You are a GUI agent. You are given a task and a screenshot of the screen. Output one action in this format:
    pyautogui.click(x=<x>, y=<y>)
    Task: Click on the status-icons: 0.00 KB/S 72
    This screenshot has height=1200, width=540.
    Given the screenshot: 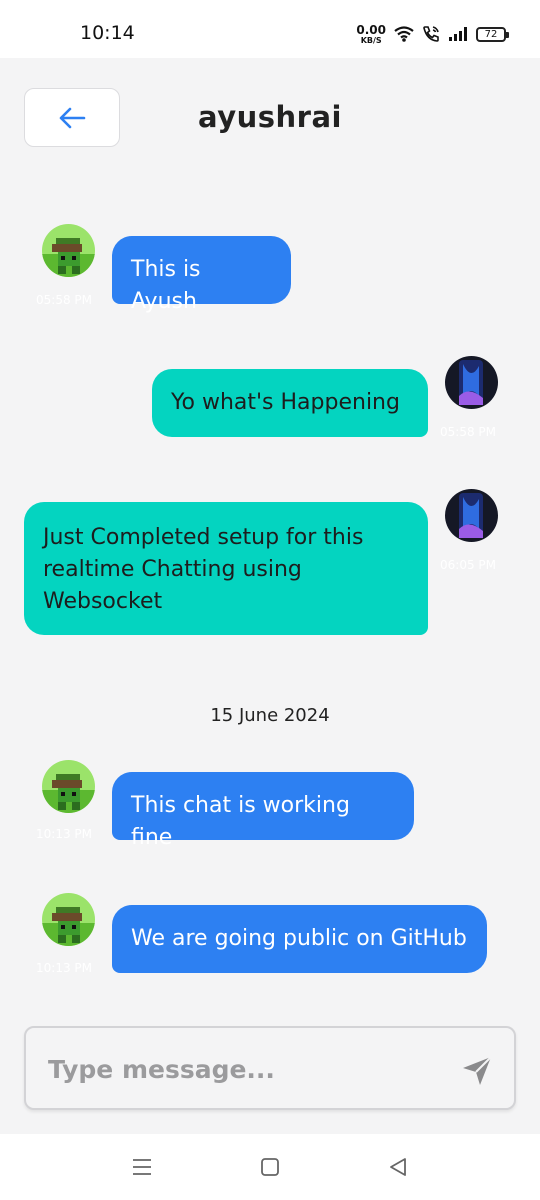 What is the action you would take?
    pyautogui.click(x=432, y=34)
    